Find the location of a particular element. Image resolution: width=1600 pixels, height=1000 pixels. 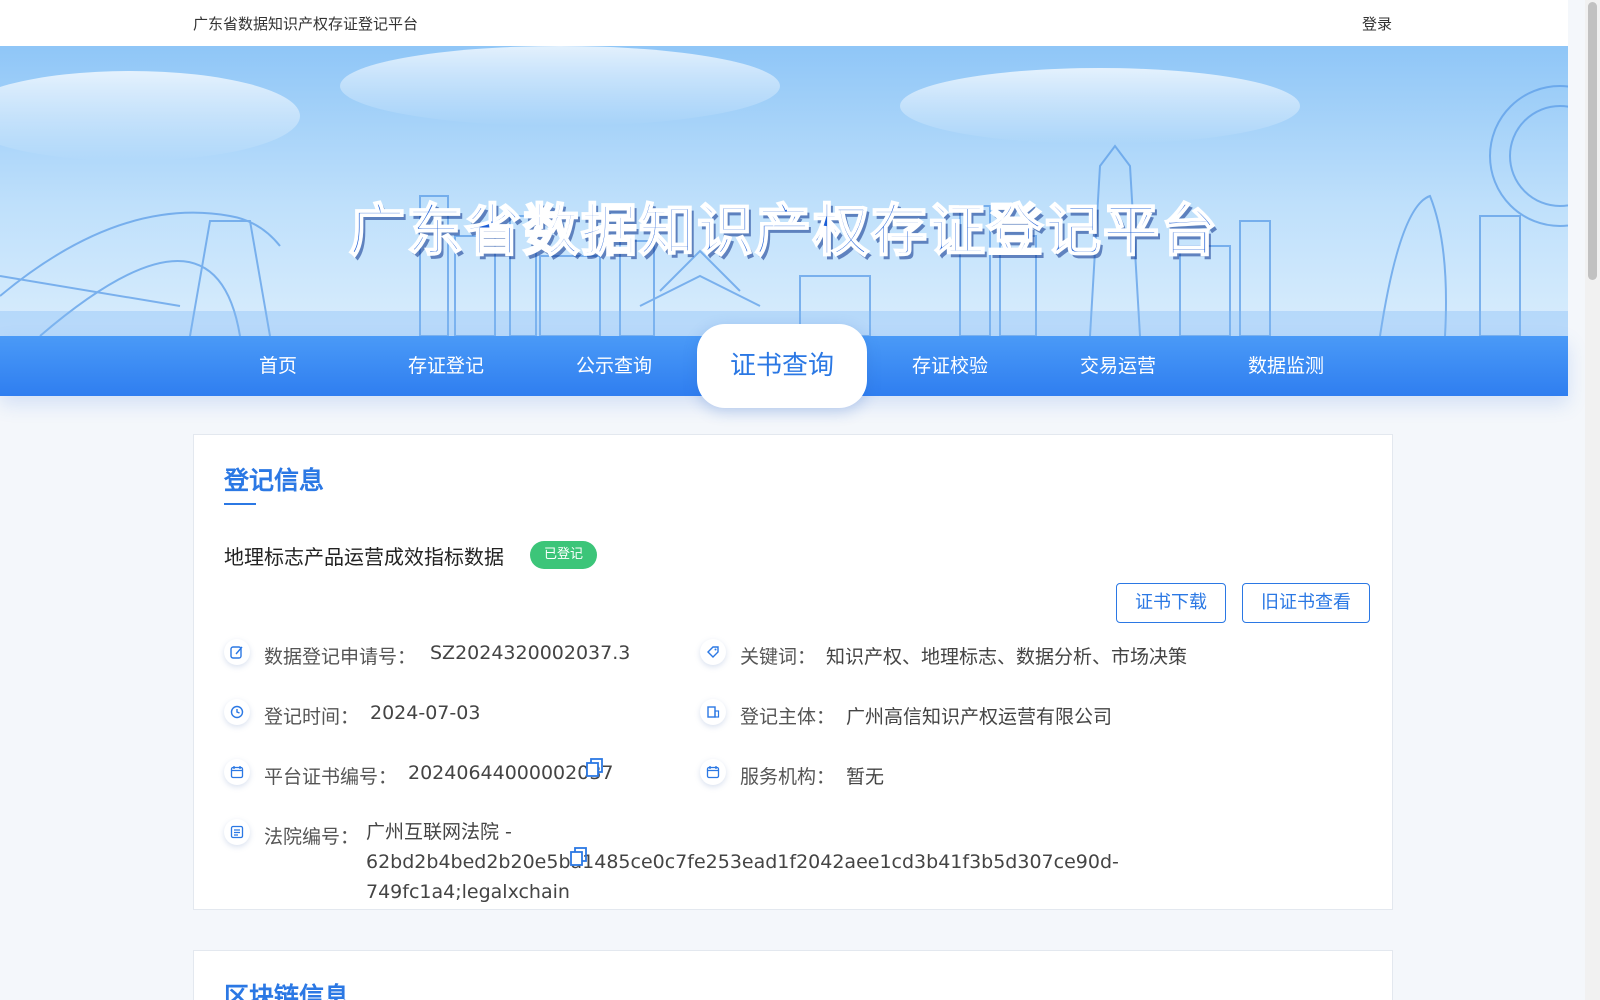

edit-icon is located at coordinates (237, 652).